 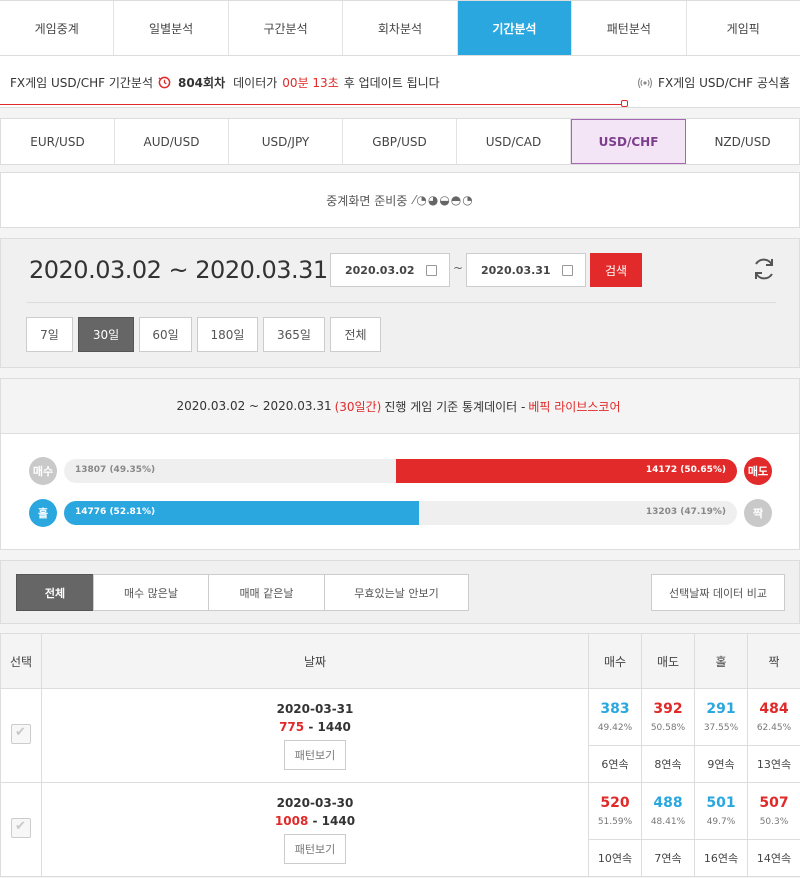 What do you see at coordinates (721, 661) in the screenshot?
I see `col-odd: 홀` at bounding box center [721, 661].